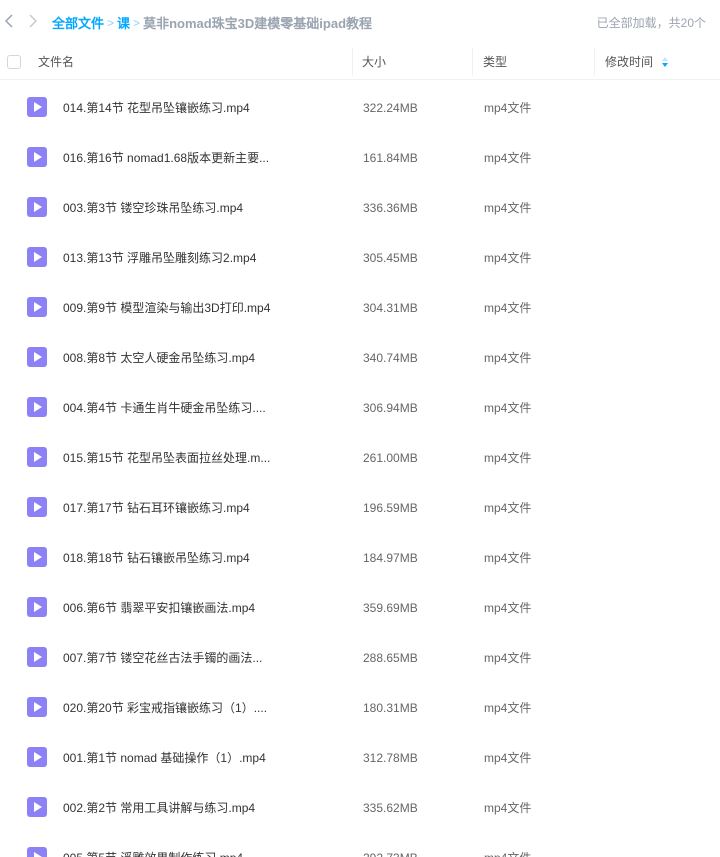 This screenshot has width=720, height=857. I want to click on file-name: 009.第9节 模型渲染与输出3D打印.mp4, so click(166, 308).